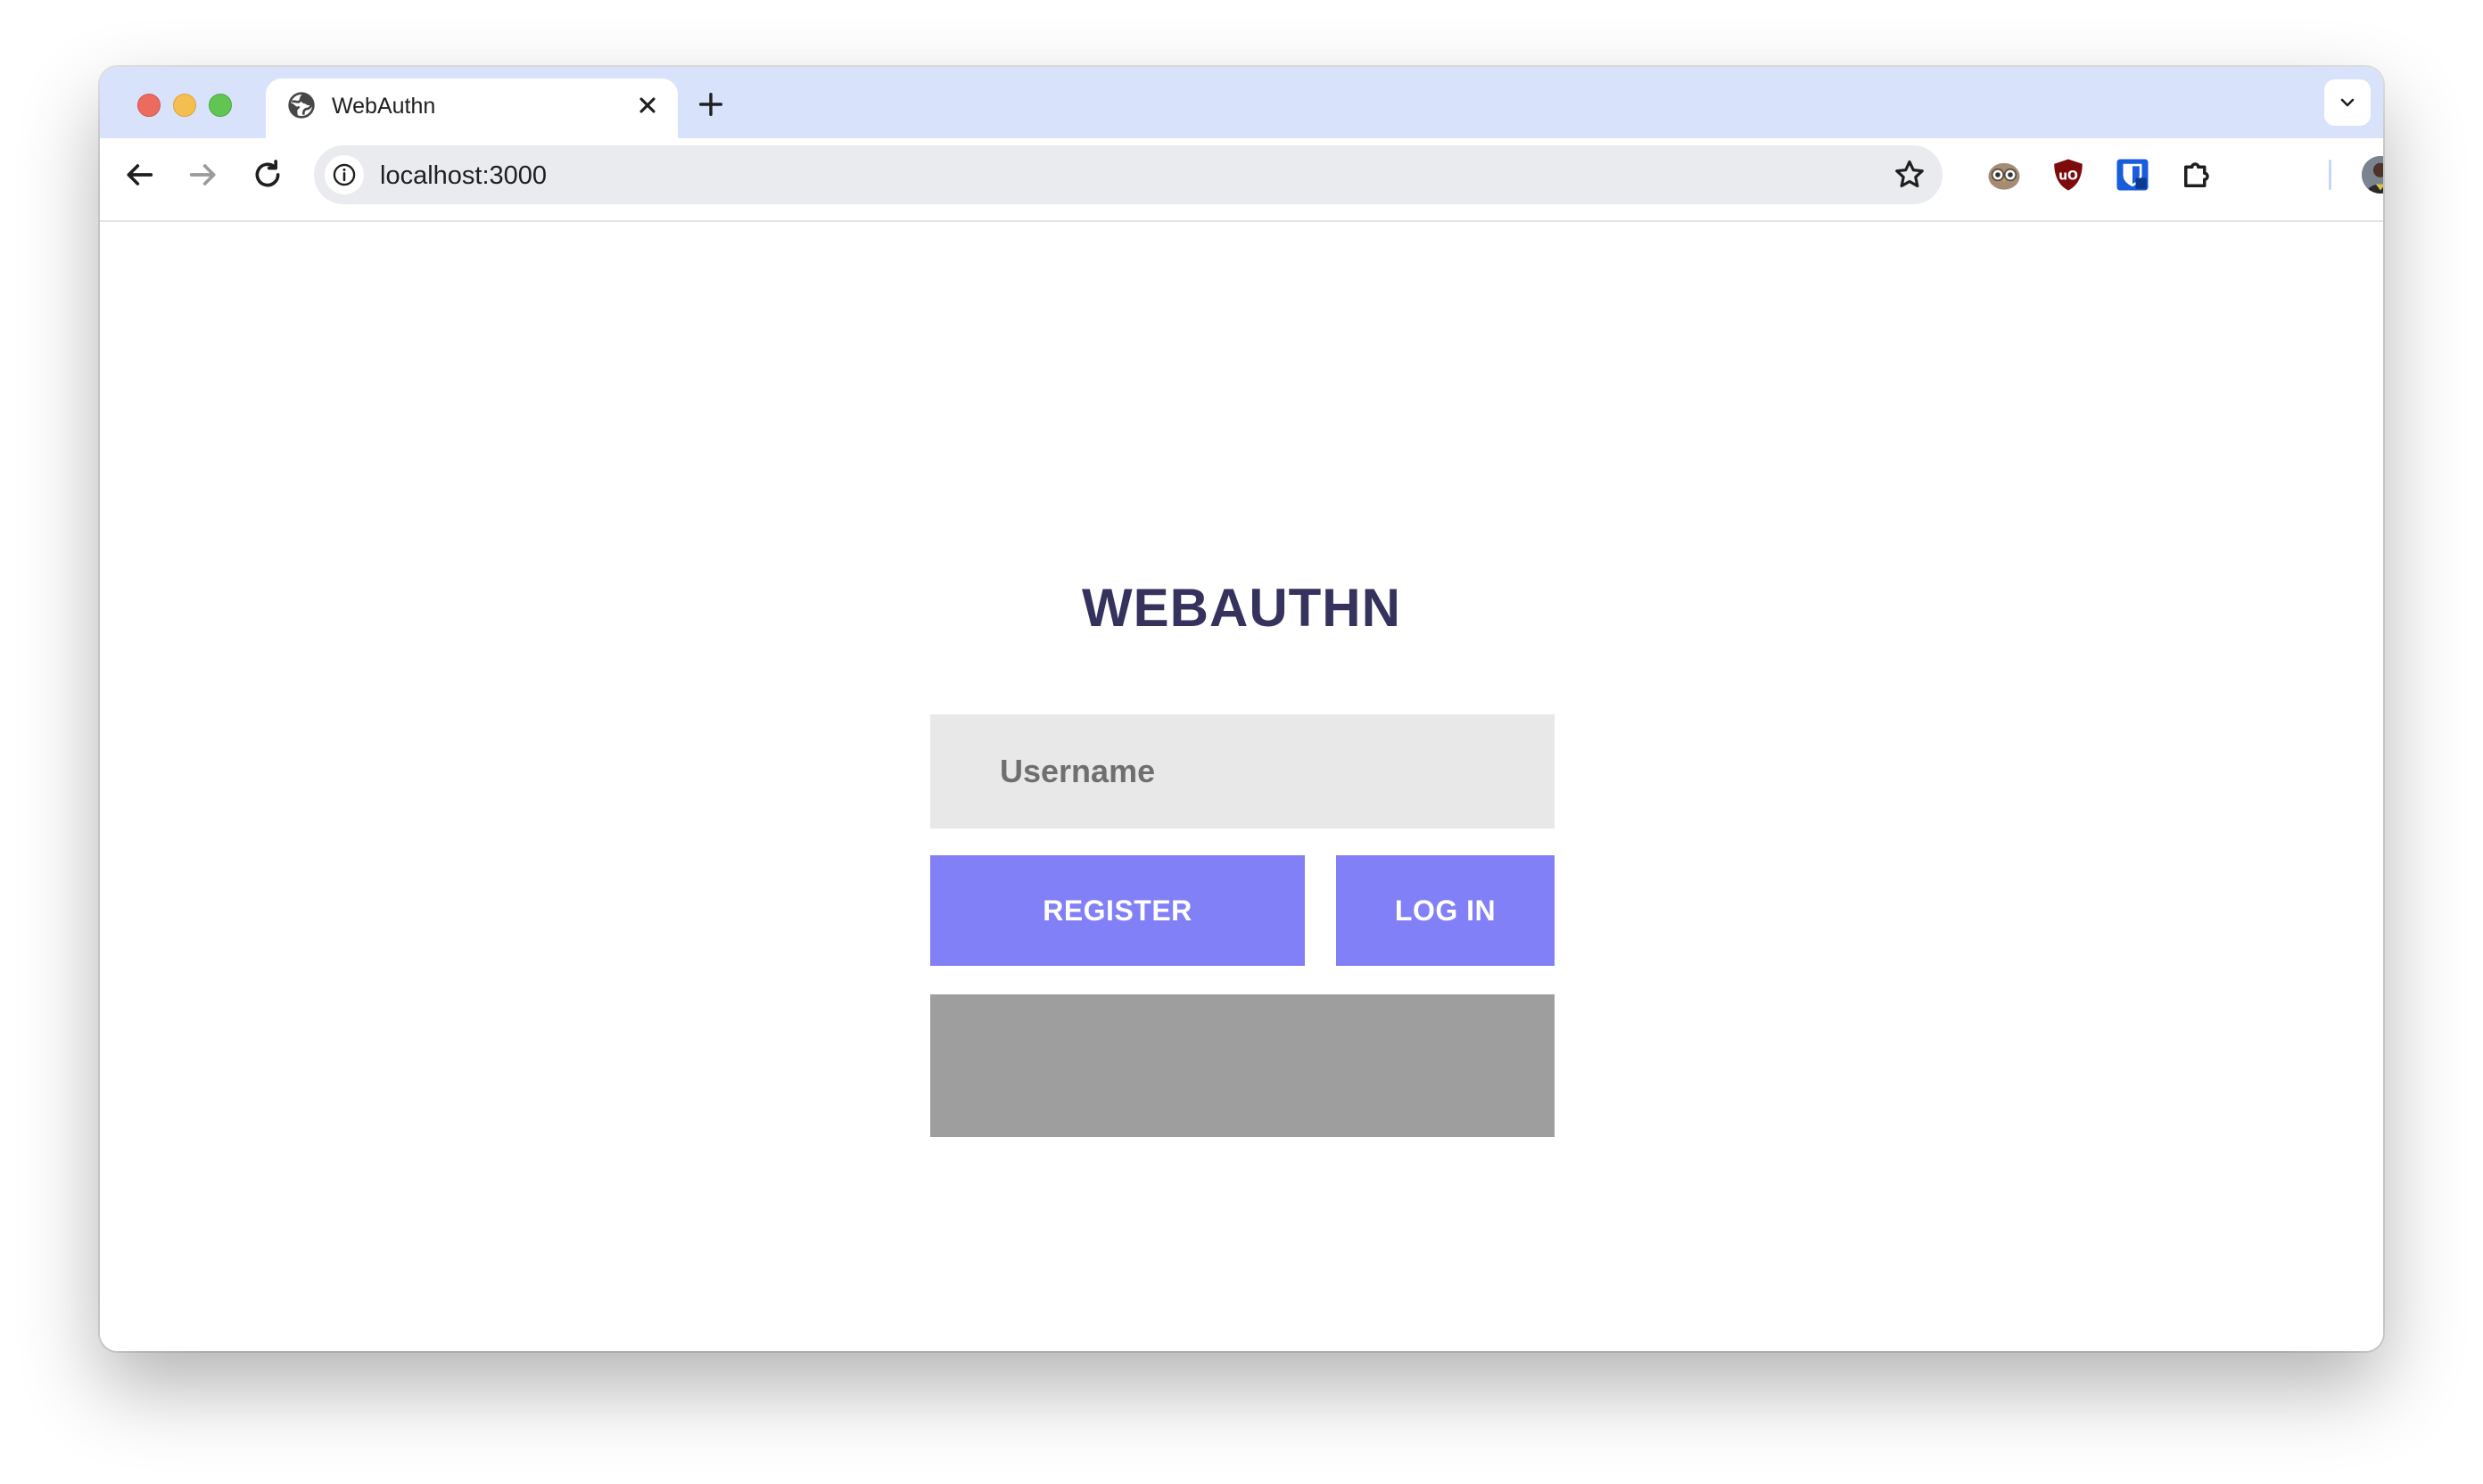 The image size is (2483, 1484). What do you see at coordinates (2196, 175) in the screenshot?
I see `puzzle-piece-icon` at bounding box center [2196, 175].